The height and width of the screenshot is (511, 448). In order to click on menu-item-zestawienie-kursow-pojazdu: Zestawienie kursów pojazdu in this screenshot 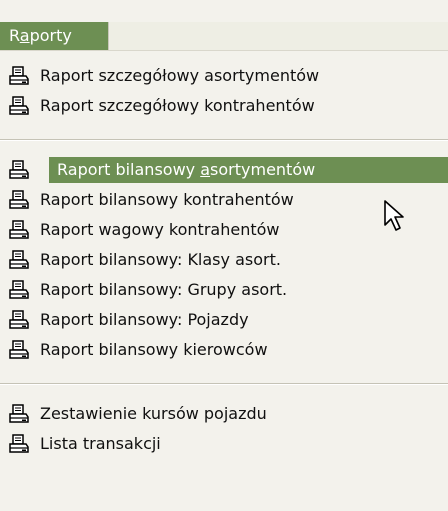, I will do `click(227, 414)`.